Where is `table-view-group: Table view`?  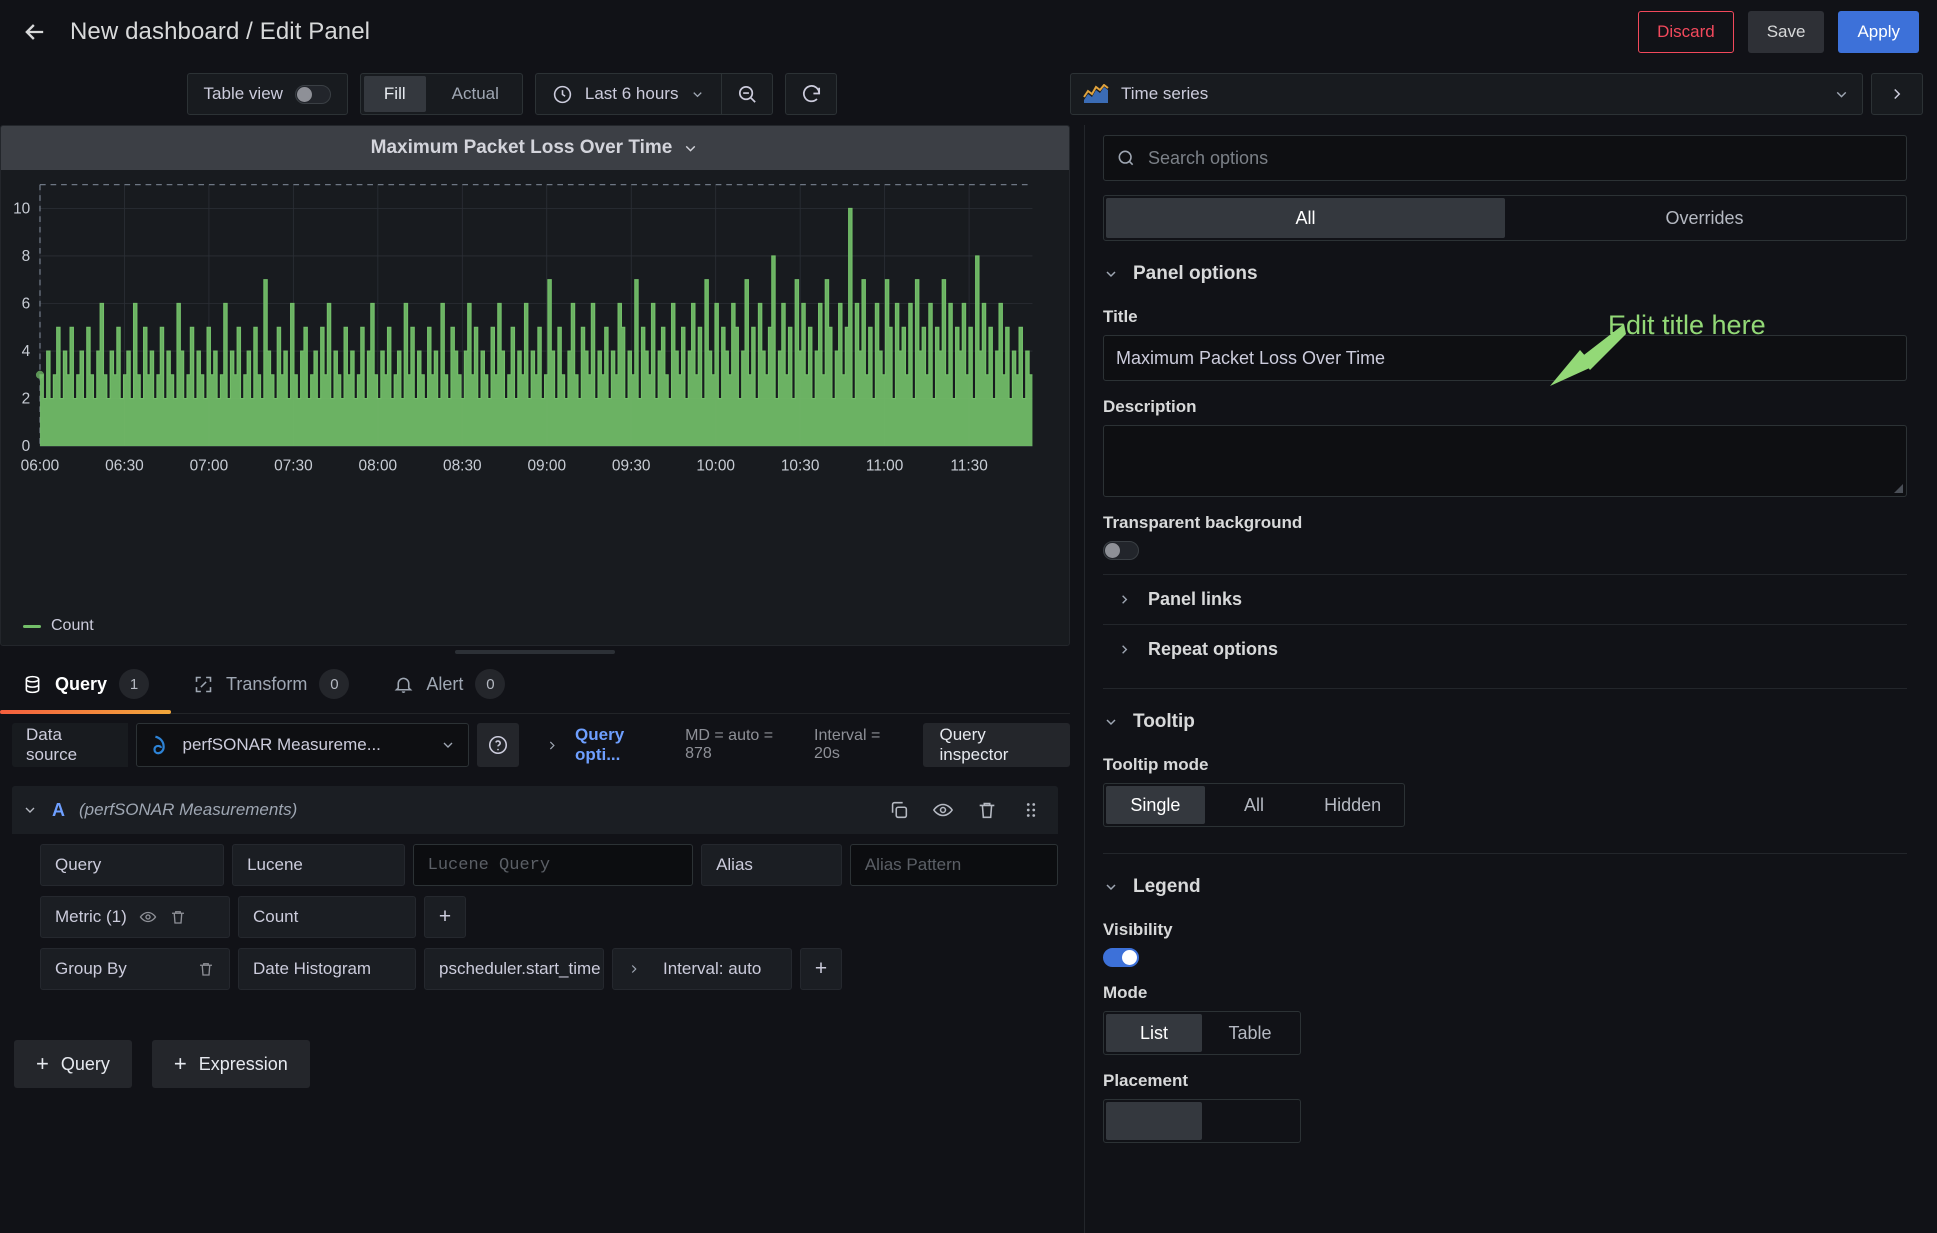
table-view-group: Table view is located at coordinates (267, 94).